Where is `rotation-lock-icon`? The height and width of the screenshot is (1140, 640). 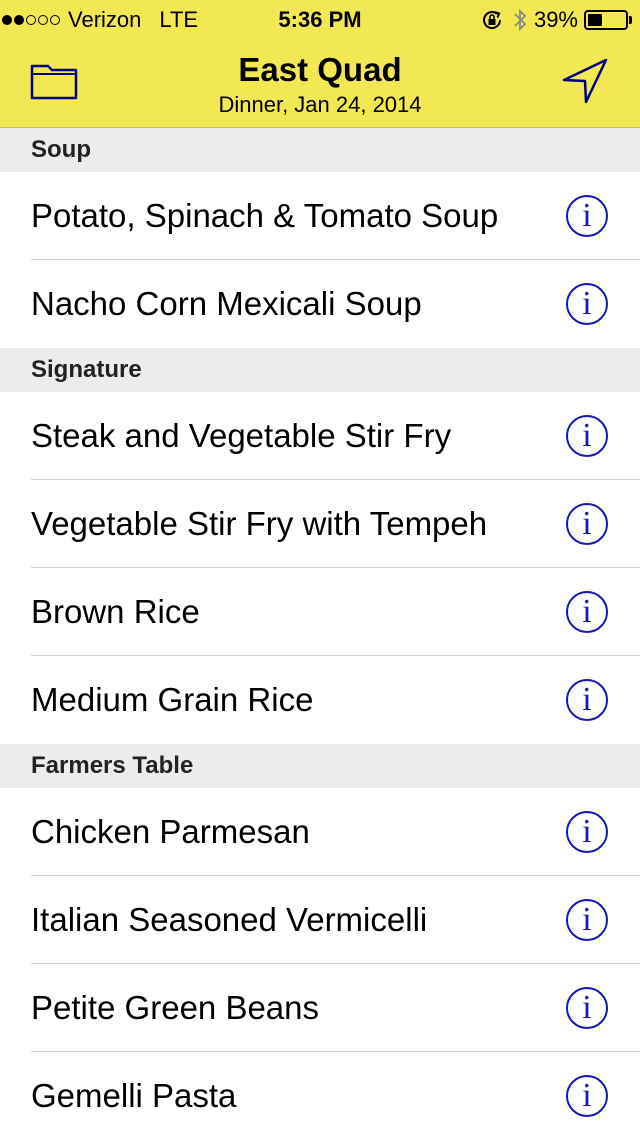
rotation-lock-icon is located at coordinates (492, 20).